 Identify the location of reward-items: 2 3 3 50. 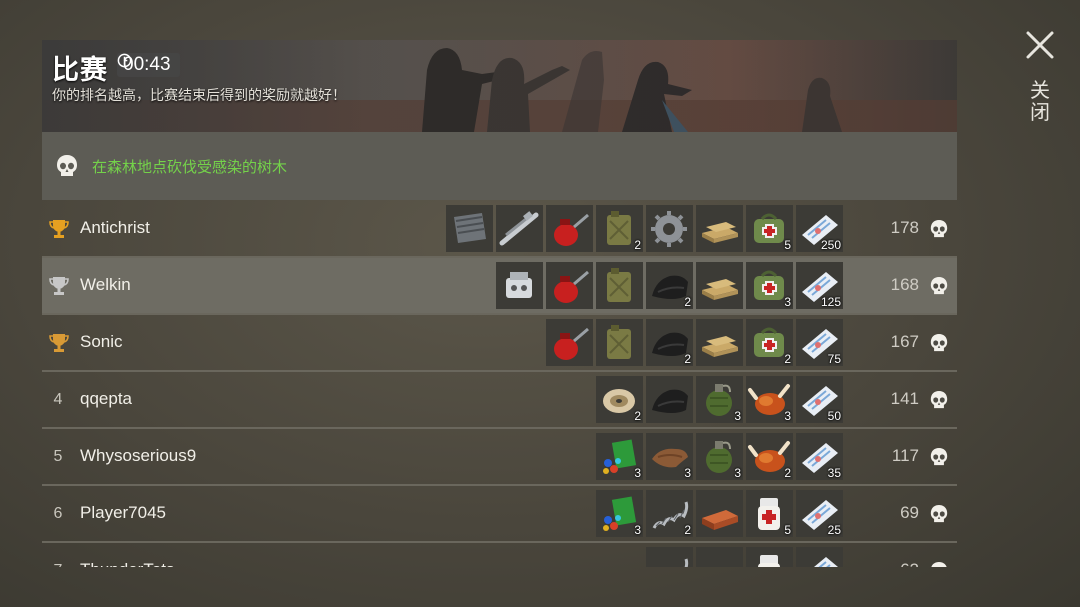
(719, 400).